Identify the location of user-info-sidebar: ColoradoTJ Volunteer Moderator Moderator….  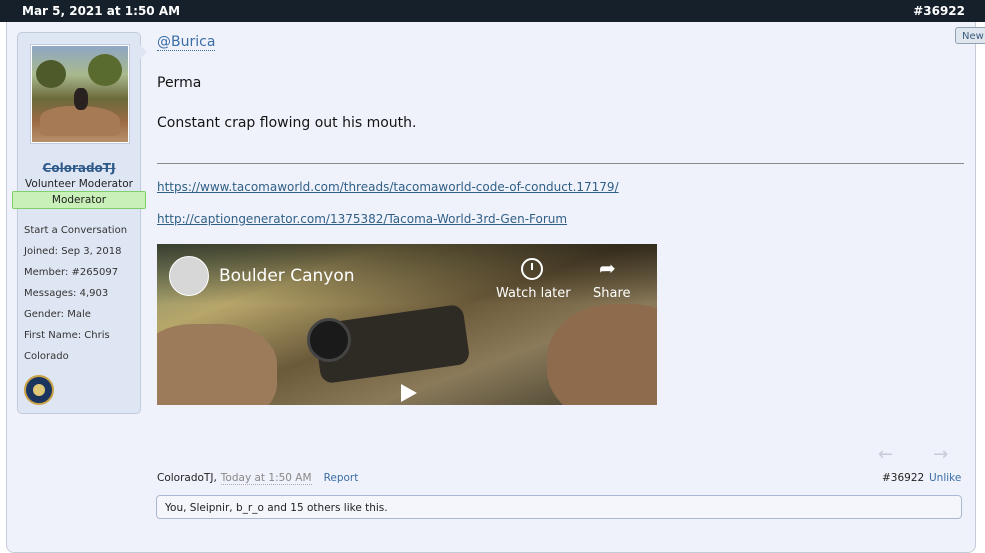
(79, 223).